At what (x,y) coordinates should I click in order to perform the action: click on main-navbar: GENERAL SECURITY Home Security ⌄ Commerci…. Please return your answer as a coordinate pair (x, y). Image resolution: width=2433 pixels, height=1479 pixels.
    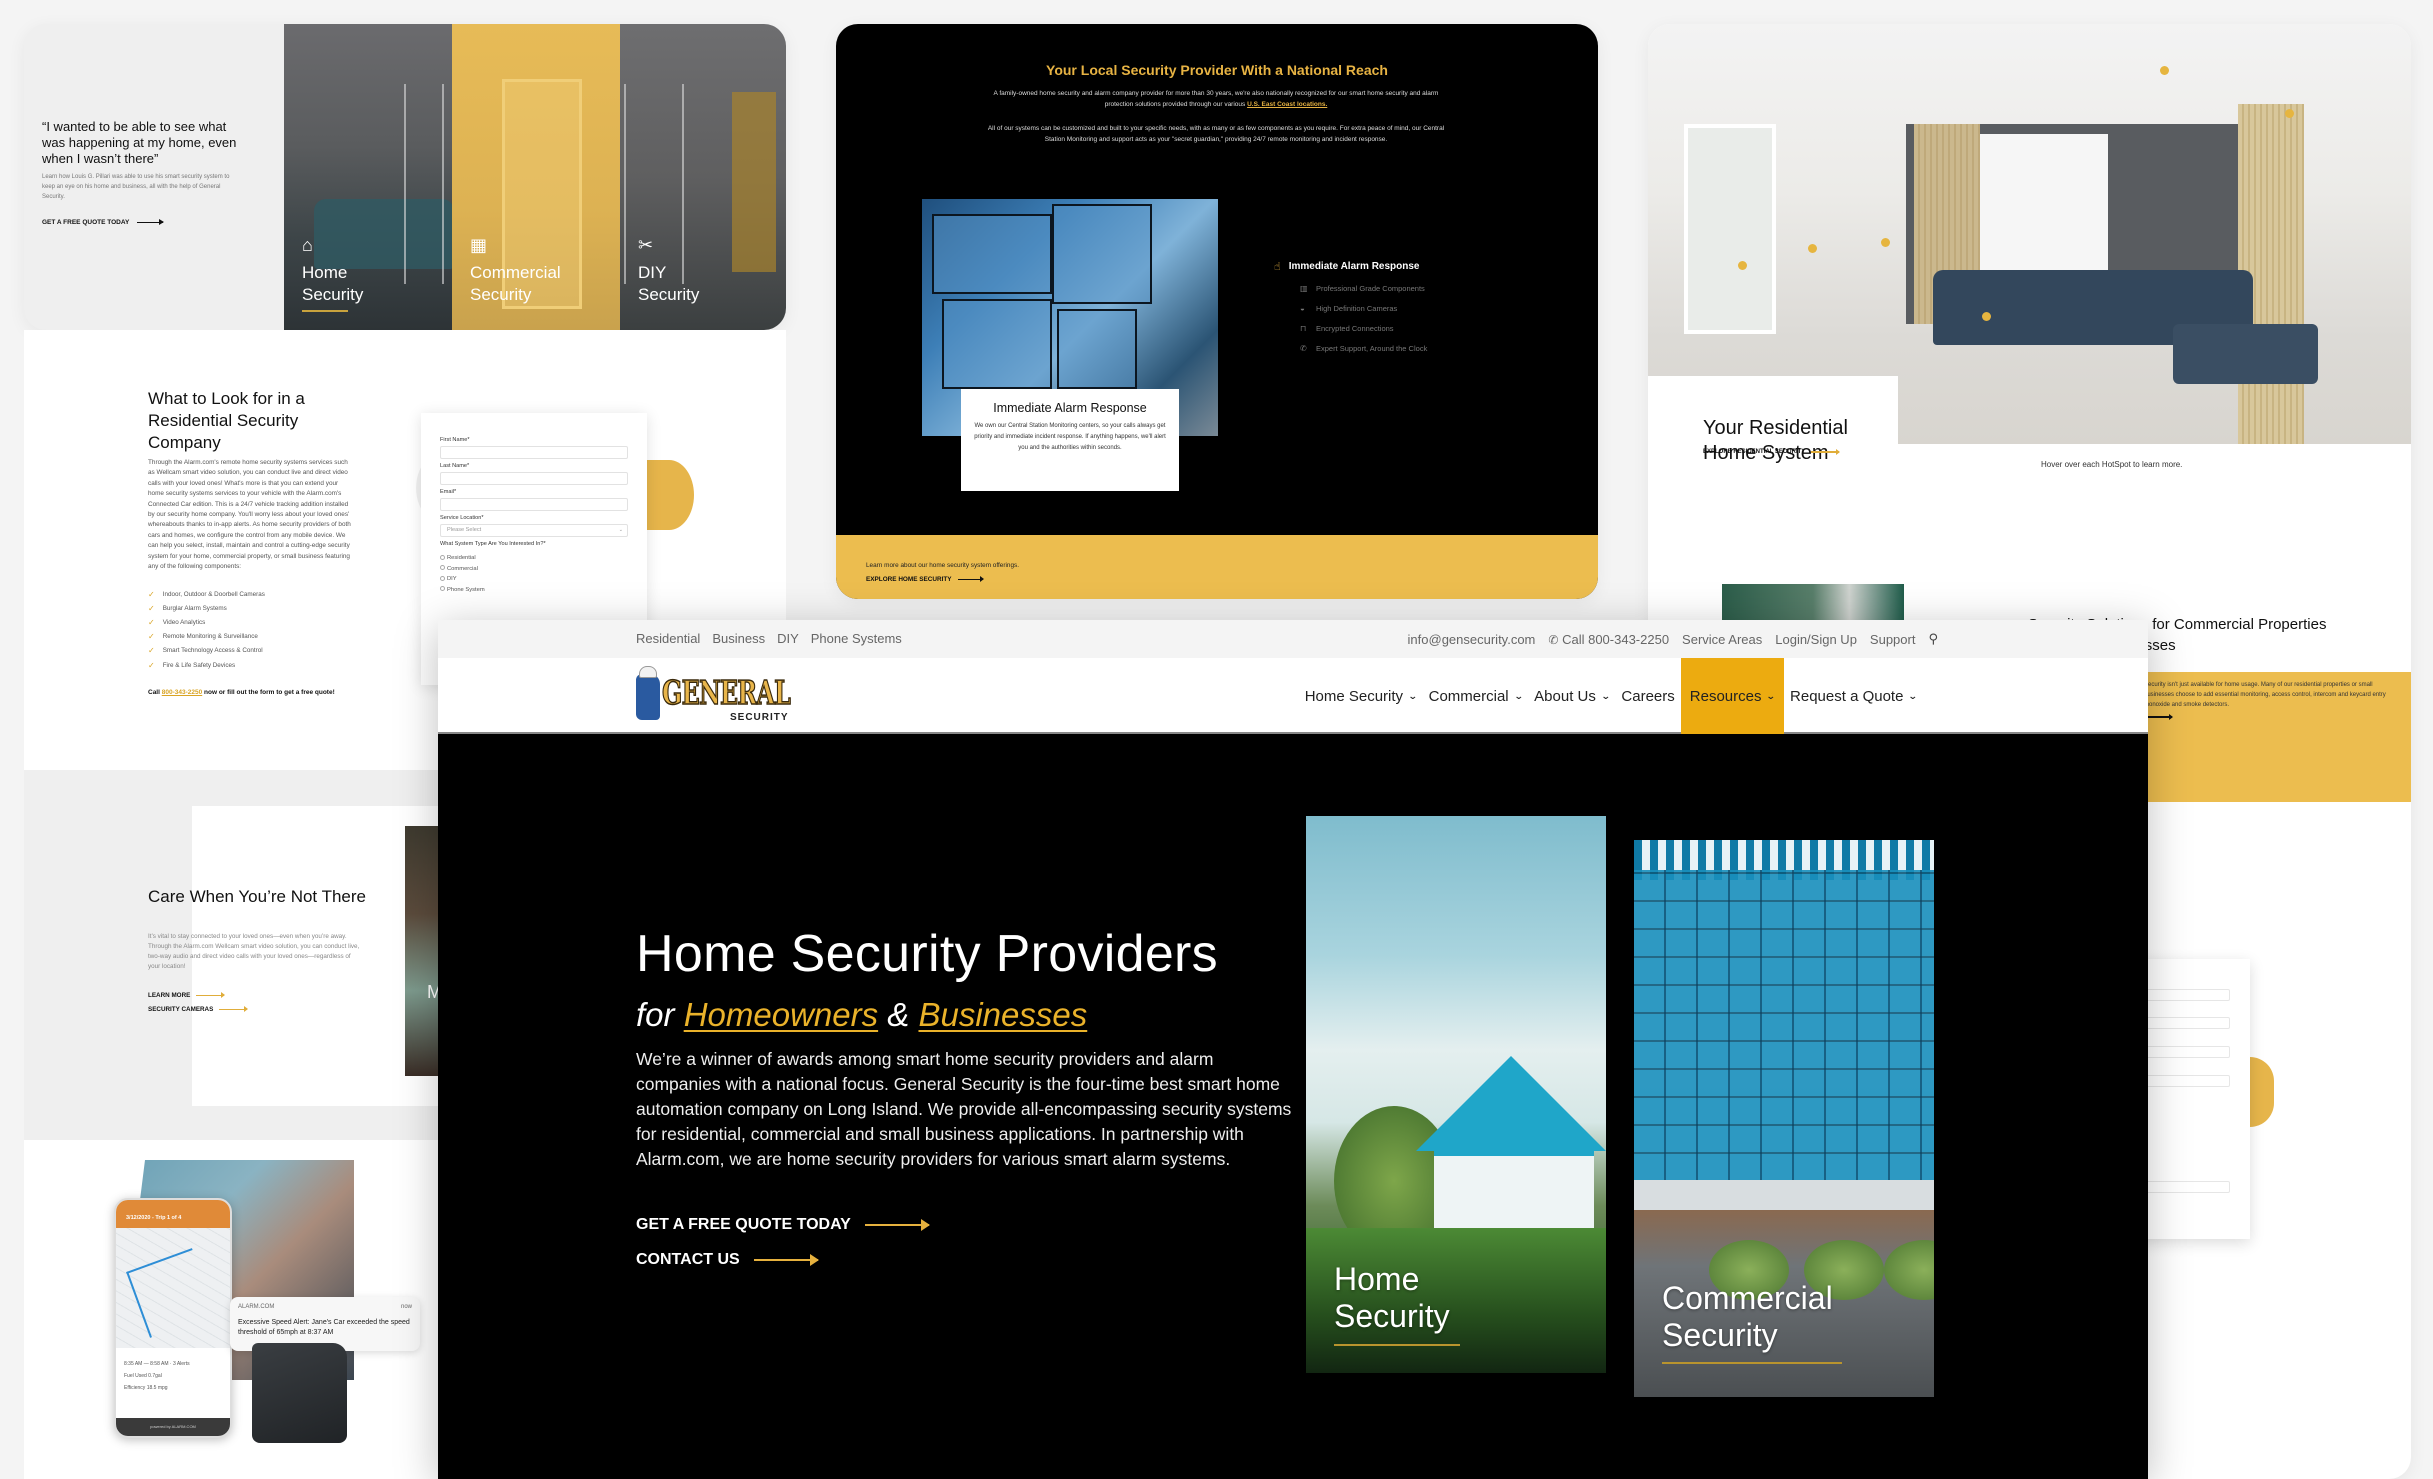
    Looking at the image, I should click on (1293, 696).